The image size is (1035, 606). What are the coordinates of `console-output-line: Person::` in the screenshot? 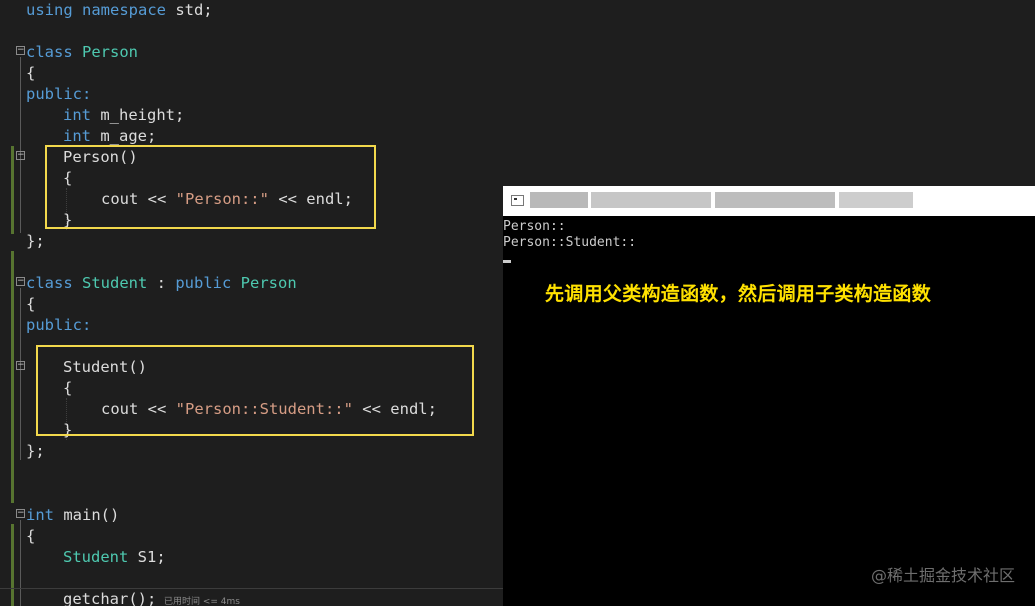 It's located at (534, 226).